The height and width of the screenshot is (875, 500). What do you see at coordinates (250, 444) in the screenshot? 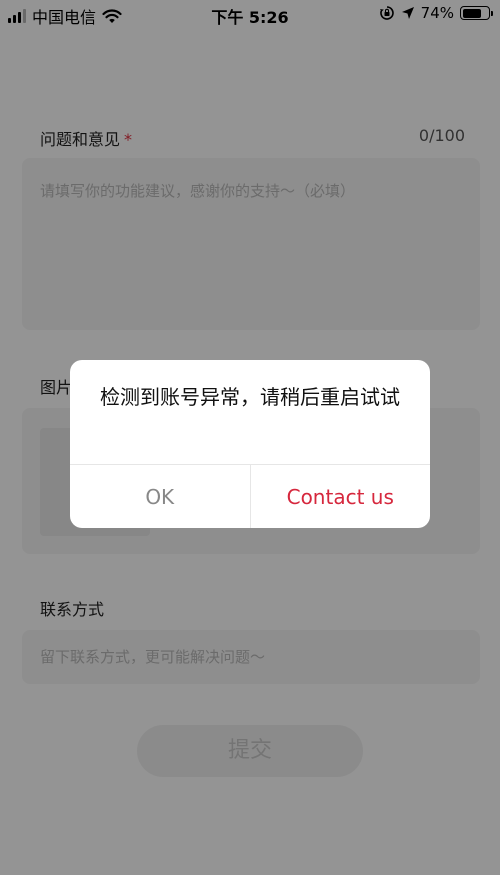
I see `alert-dialog: 检测到账号异常，请稍后重启试试 OK Contact us` at bounding box center [250, 444].